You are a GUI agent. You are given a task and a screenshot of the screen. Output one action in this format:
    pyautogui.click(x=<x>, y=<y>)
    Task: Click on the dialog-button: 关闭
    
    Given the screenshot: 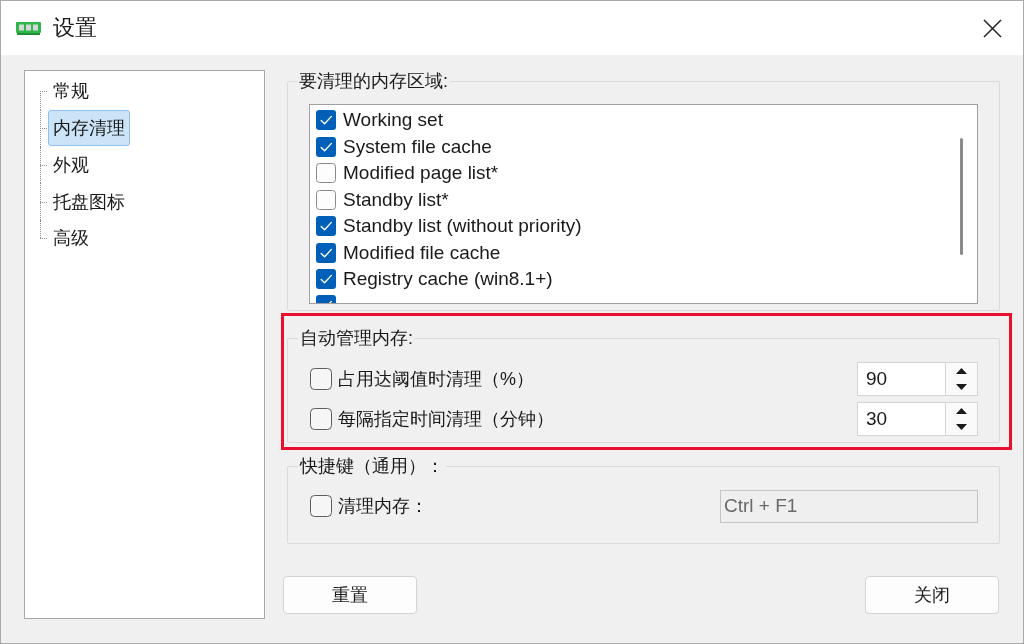 What is the action you would take?
    pyautogui.click(x=932, y=595)
    